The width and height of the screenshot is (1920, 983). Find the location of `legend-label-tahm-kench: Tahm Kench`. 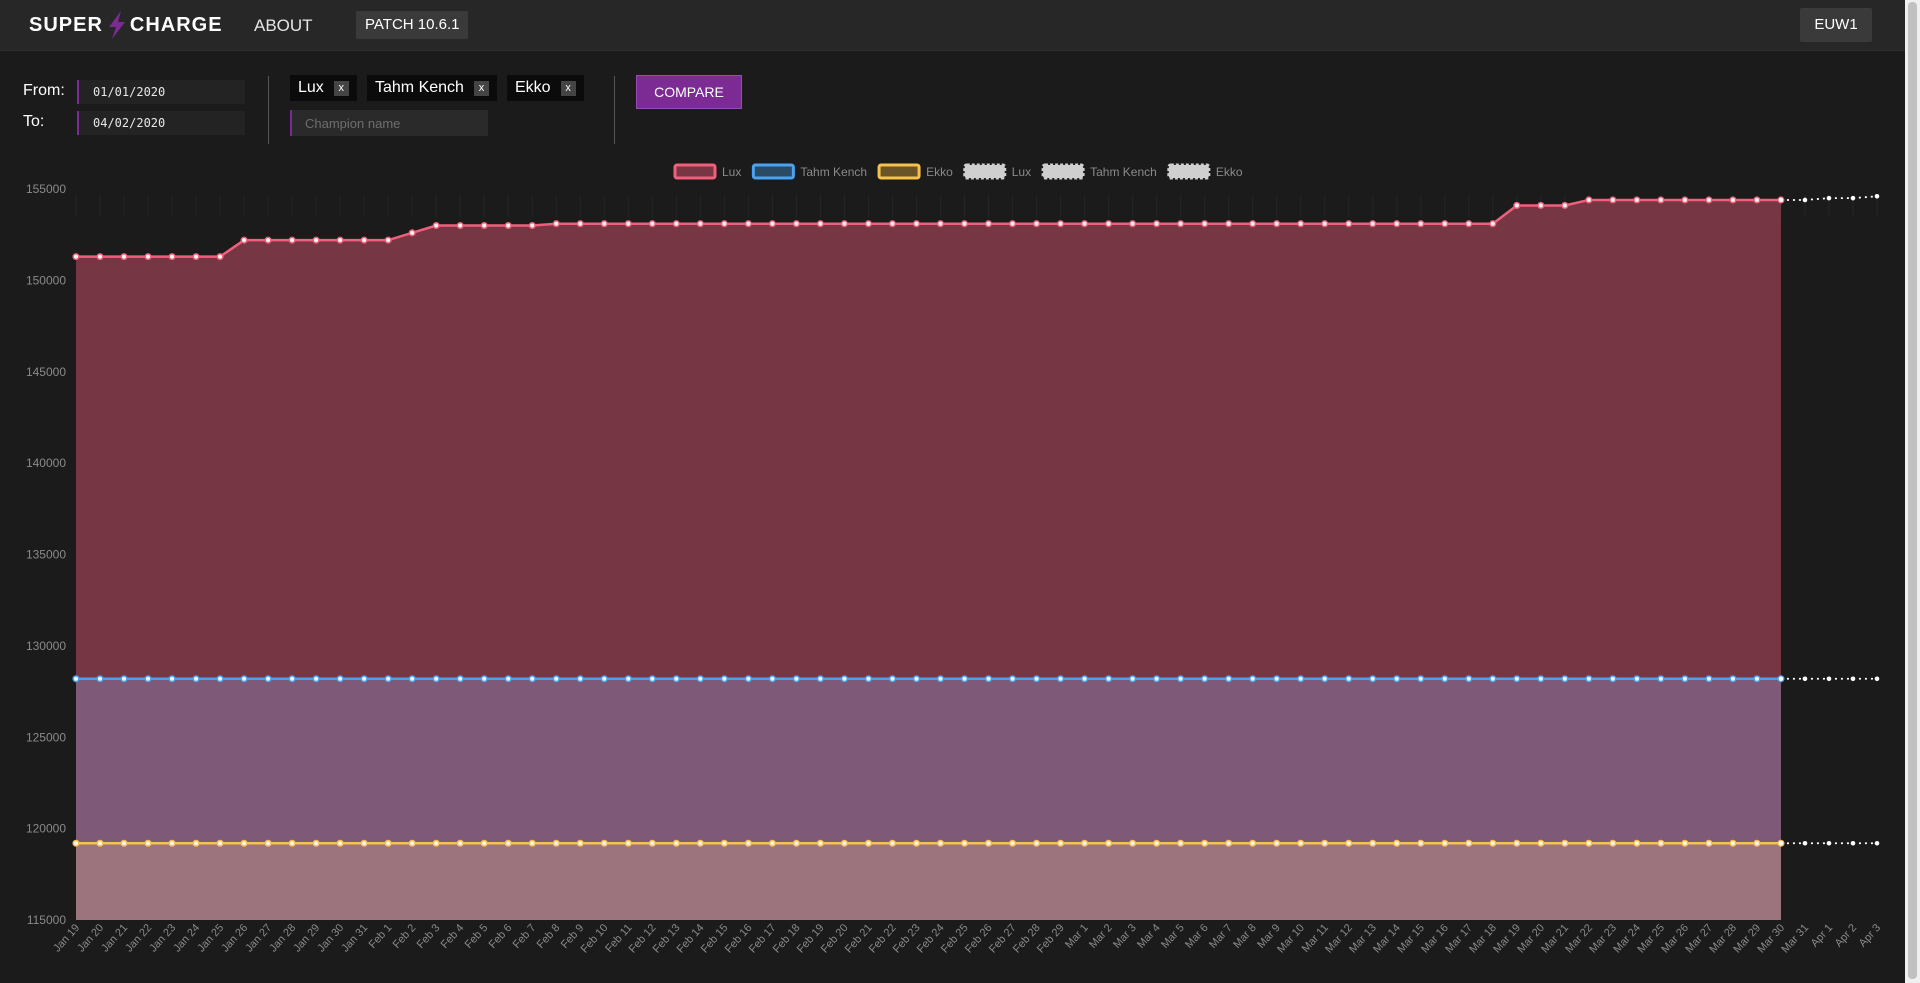

legend-label-tahm-kench: Tahm Kench is located at coordinates (1123, 172).